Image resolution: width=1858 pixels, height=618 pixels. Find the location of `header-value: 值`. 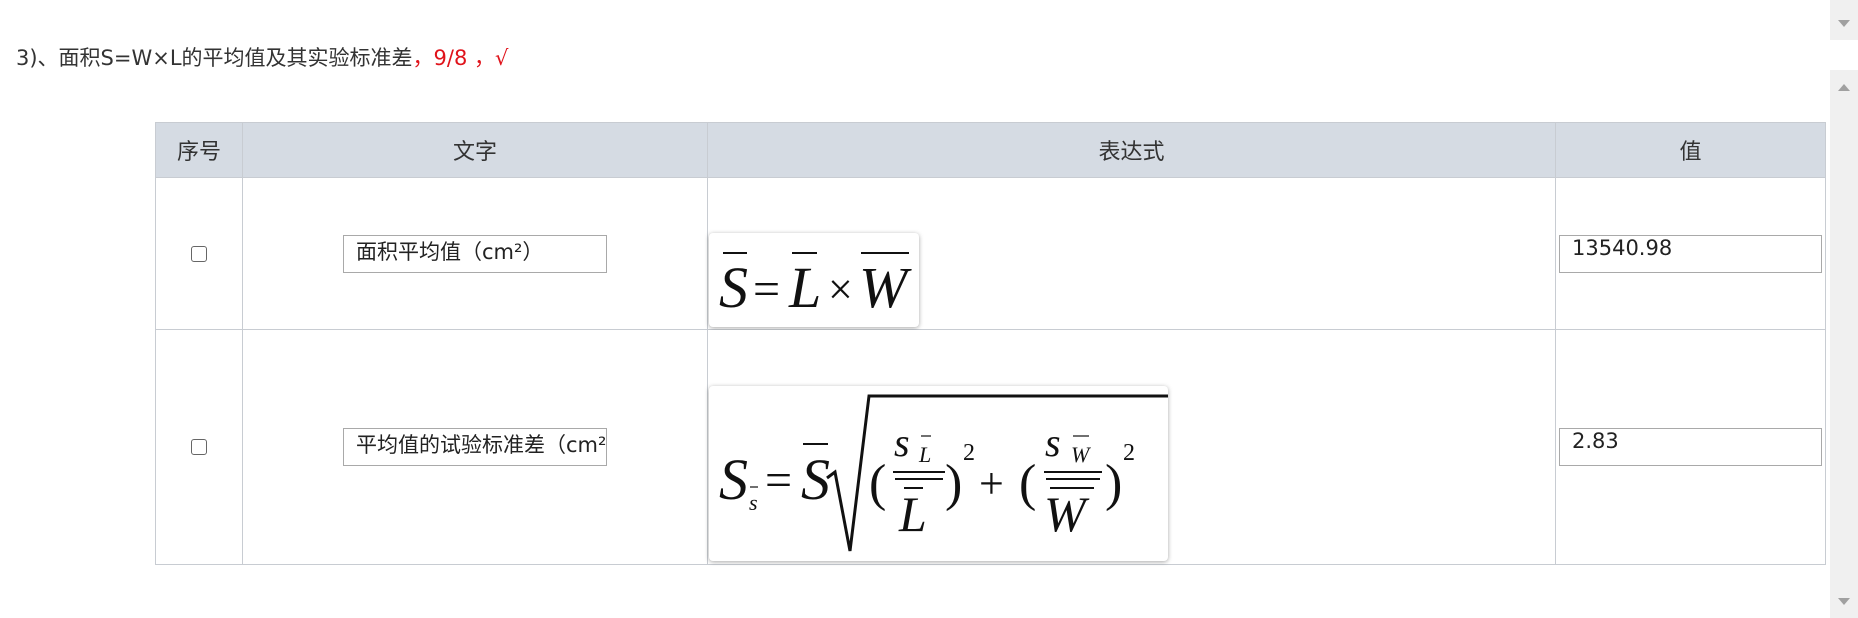

header-value: 值 is located at coordinates (1690, 150).